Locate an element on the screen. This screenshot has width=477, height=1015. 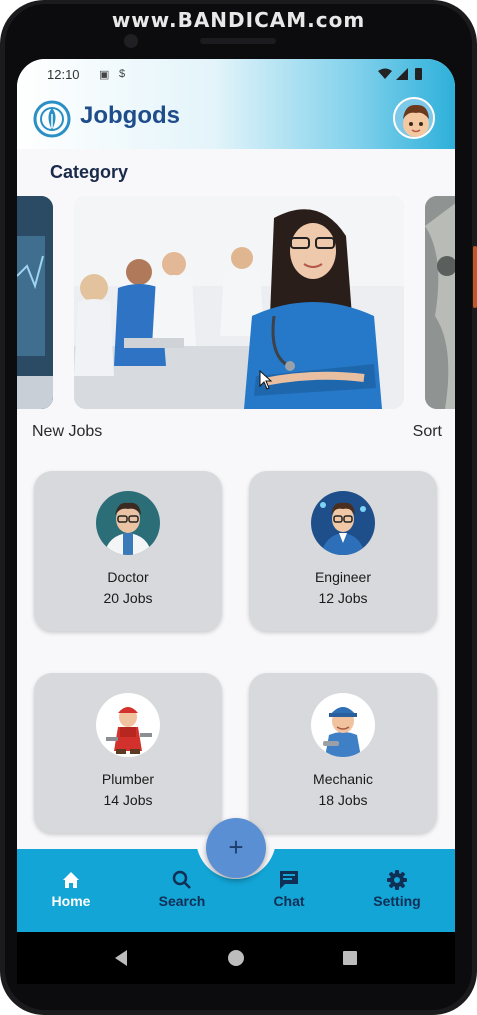
system-navigation-bar is located at coordinates (236, 958).